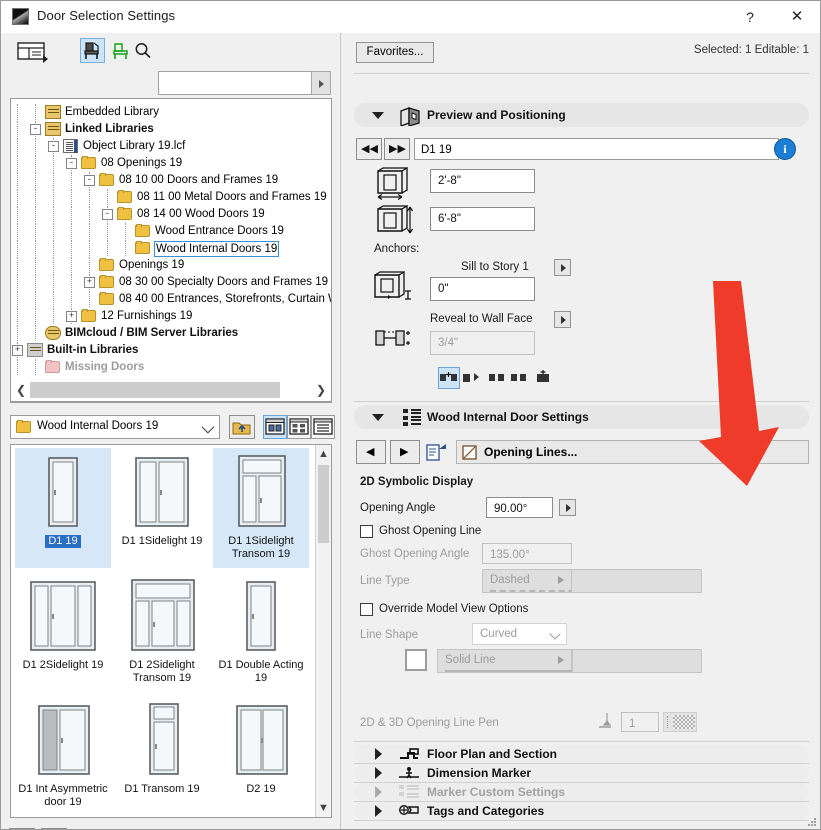 The width and height of the screenshot is (821, 830). Describe the element at coordinates (321, 83) in the screenshot. I see `search-options-button` at that location.